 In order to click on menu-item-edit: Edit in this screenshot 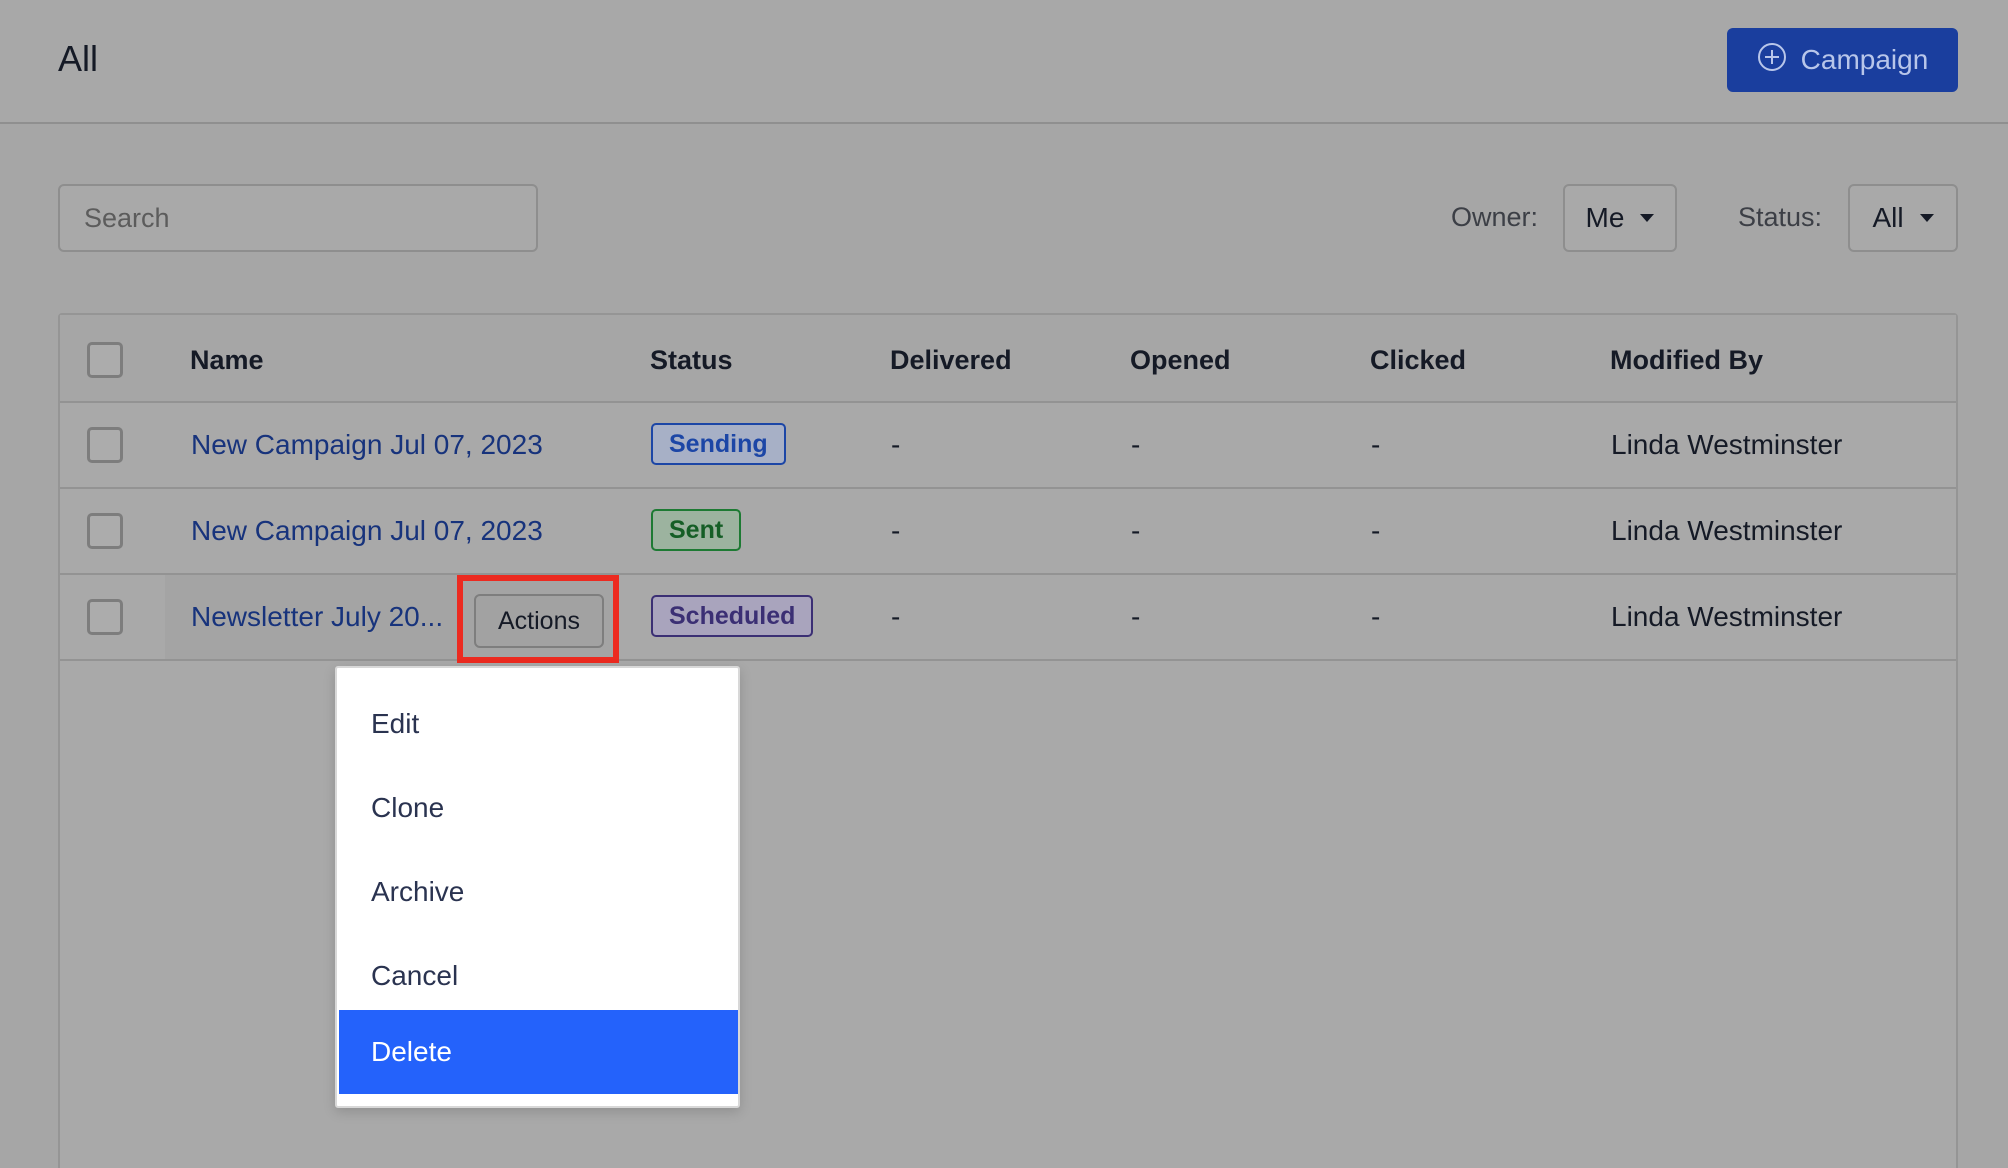, I will do `click(538, 724)`.